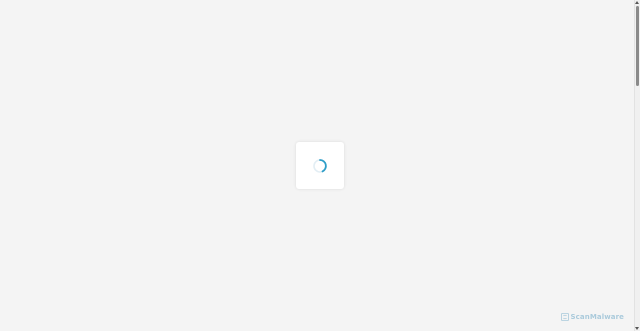  I want to click on brand-logo: ScanMalware, so click(592, 317).